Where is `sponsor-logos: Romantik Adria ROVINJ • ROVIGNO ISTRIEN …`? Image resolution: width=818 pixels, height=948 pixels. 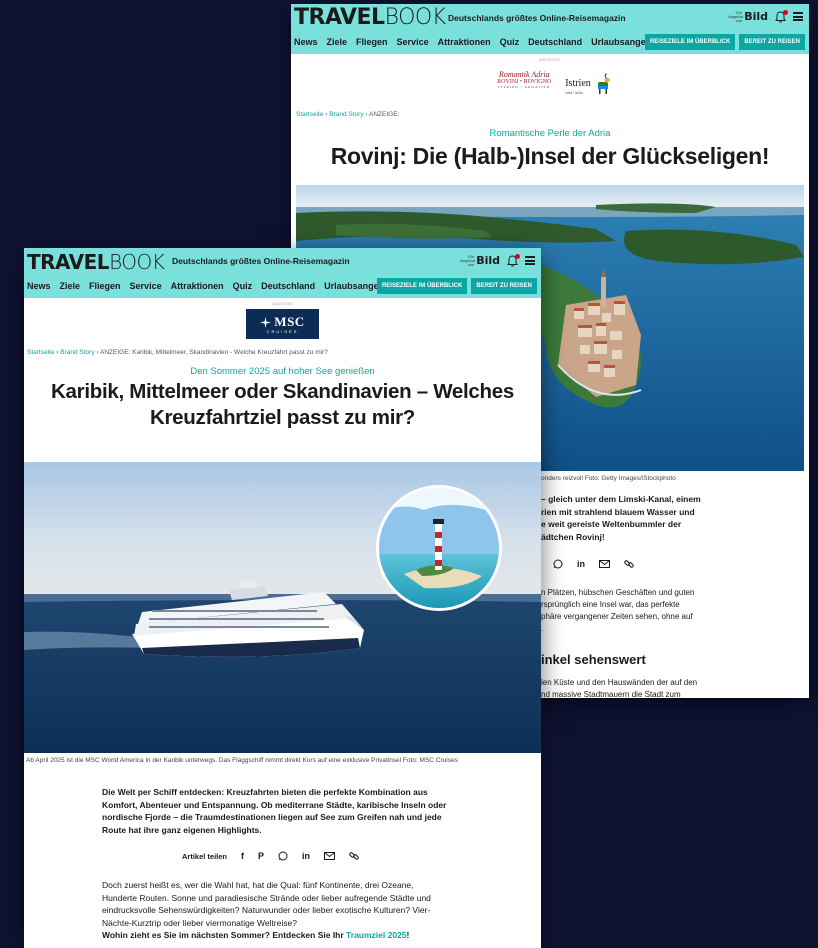 sponsor-logos: Romantik Adria ROVINJ • ROVIGNO ISTRIEN … is located at coordinates (550, 84).